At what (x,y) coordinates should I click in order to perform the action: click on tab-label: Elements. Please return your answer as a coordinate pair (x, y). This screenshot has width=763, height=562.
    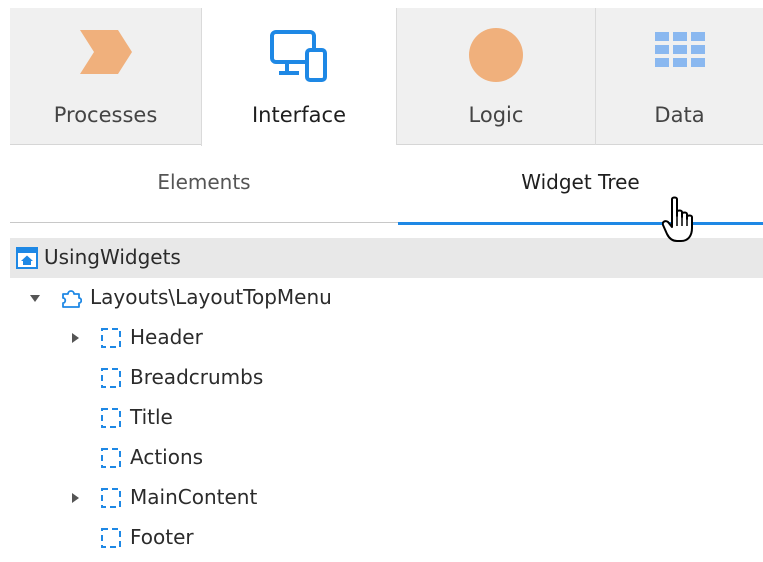
    Looking at the image, I should click on (204, 182).